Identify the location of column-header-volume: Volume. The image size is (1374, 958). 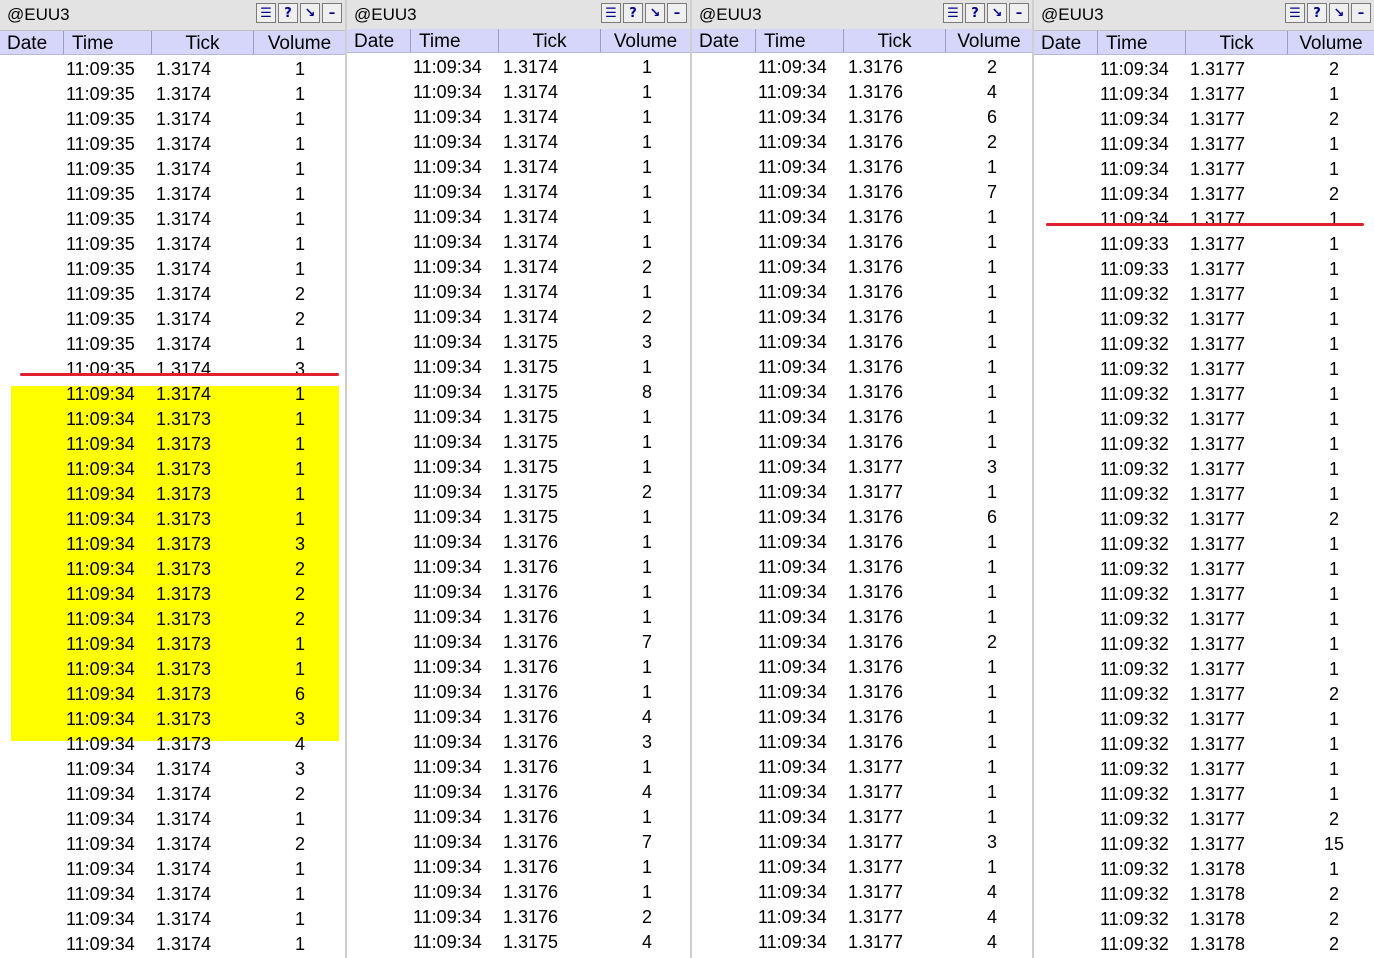
(645, 40).